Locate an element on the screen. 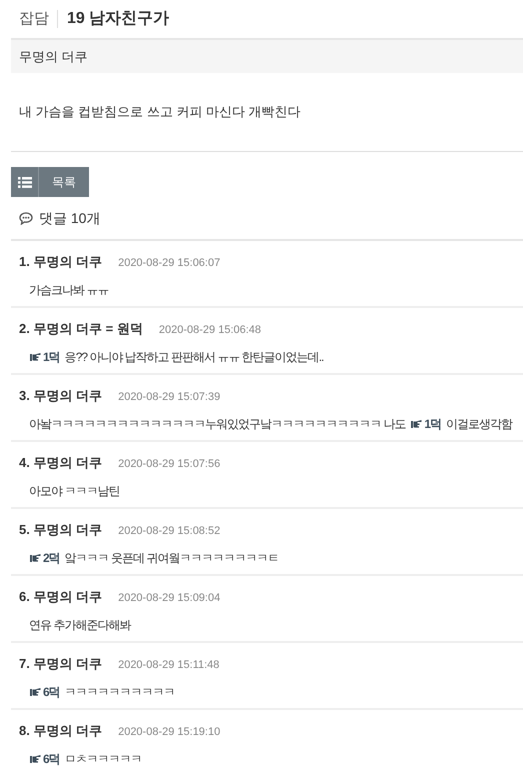 This screenshot has width=523, height=773. post-title: 19 남자친구가 is located at coordinates (118, 19).